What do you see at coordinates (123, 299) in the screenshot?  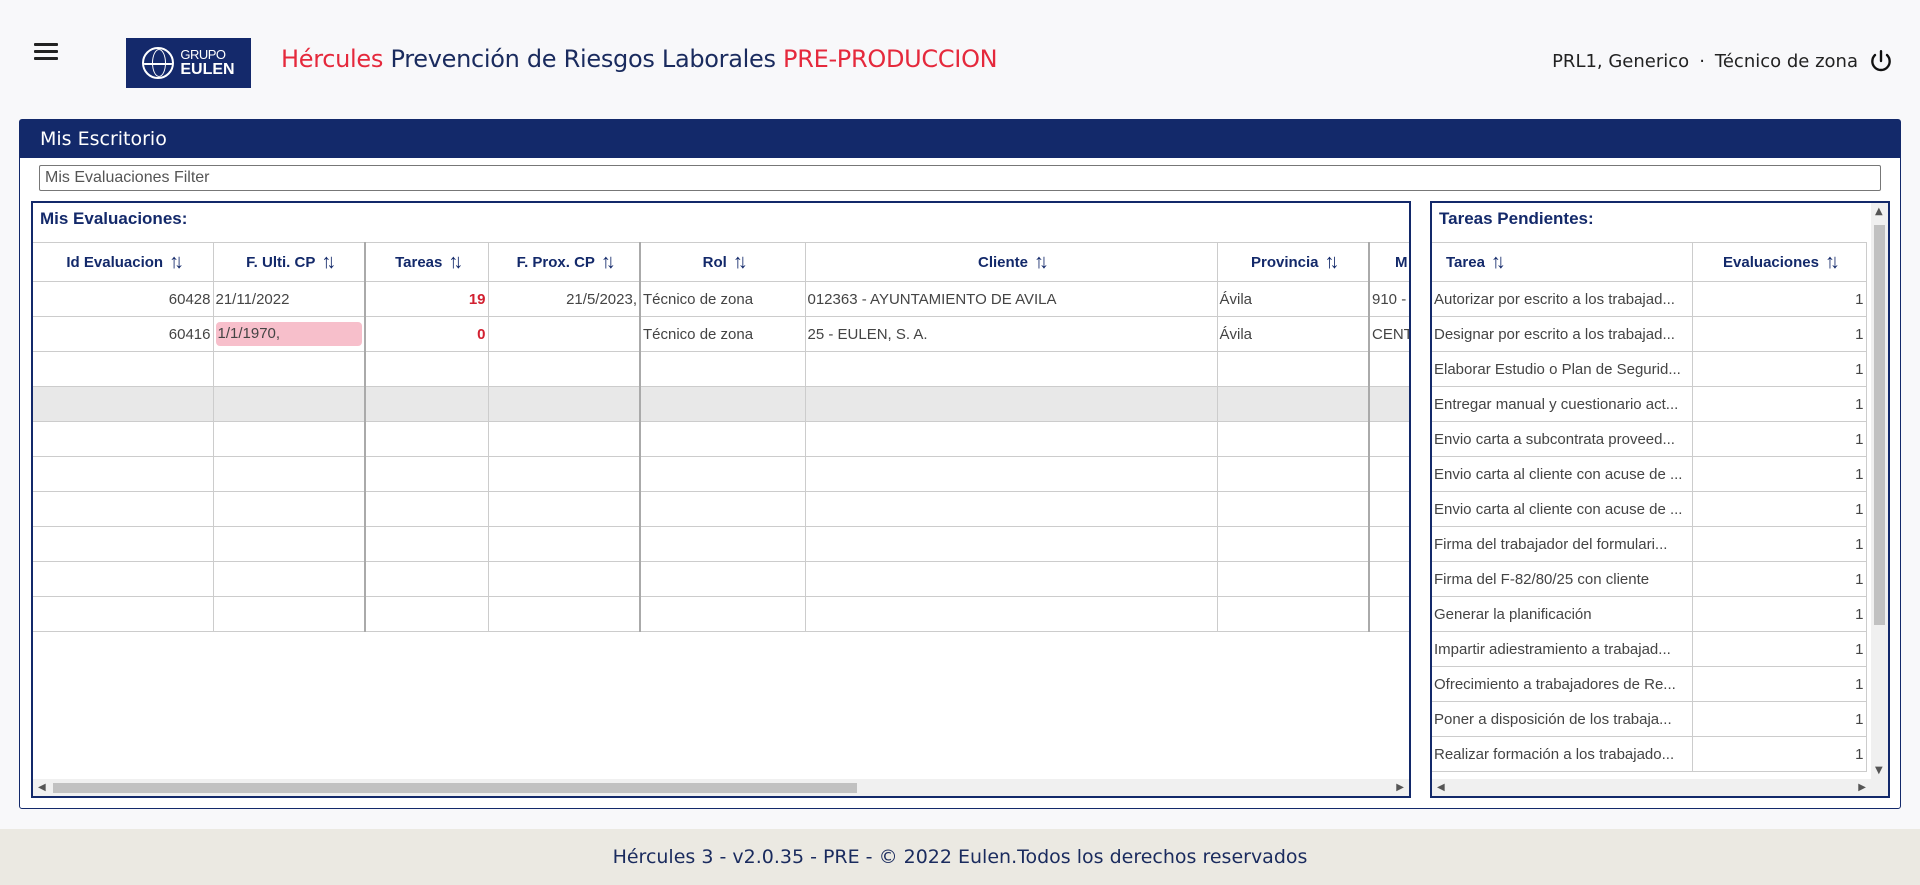 I see `cell-id: 60428` at bounding box center [123, 299].